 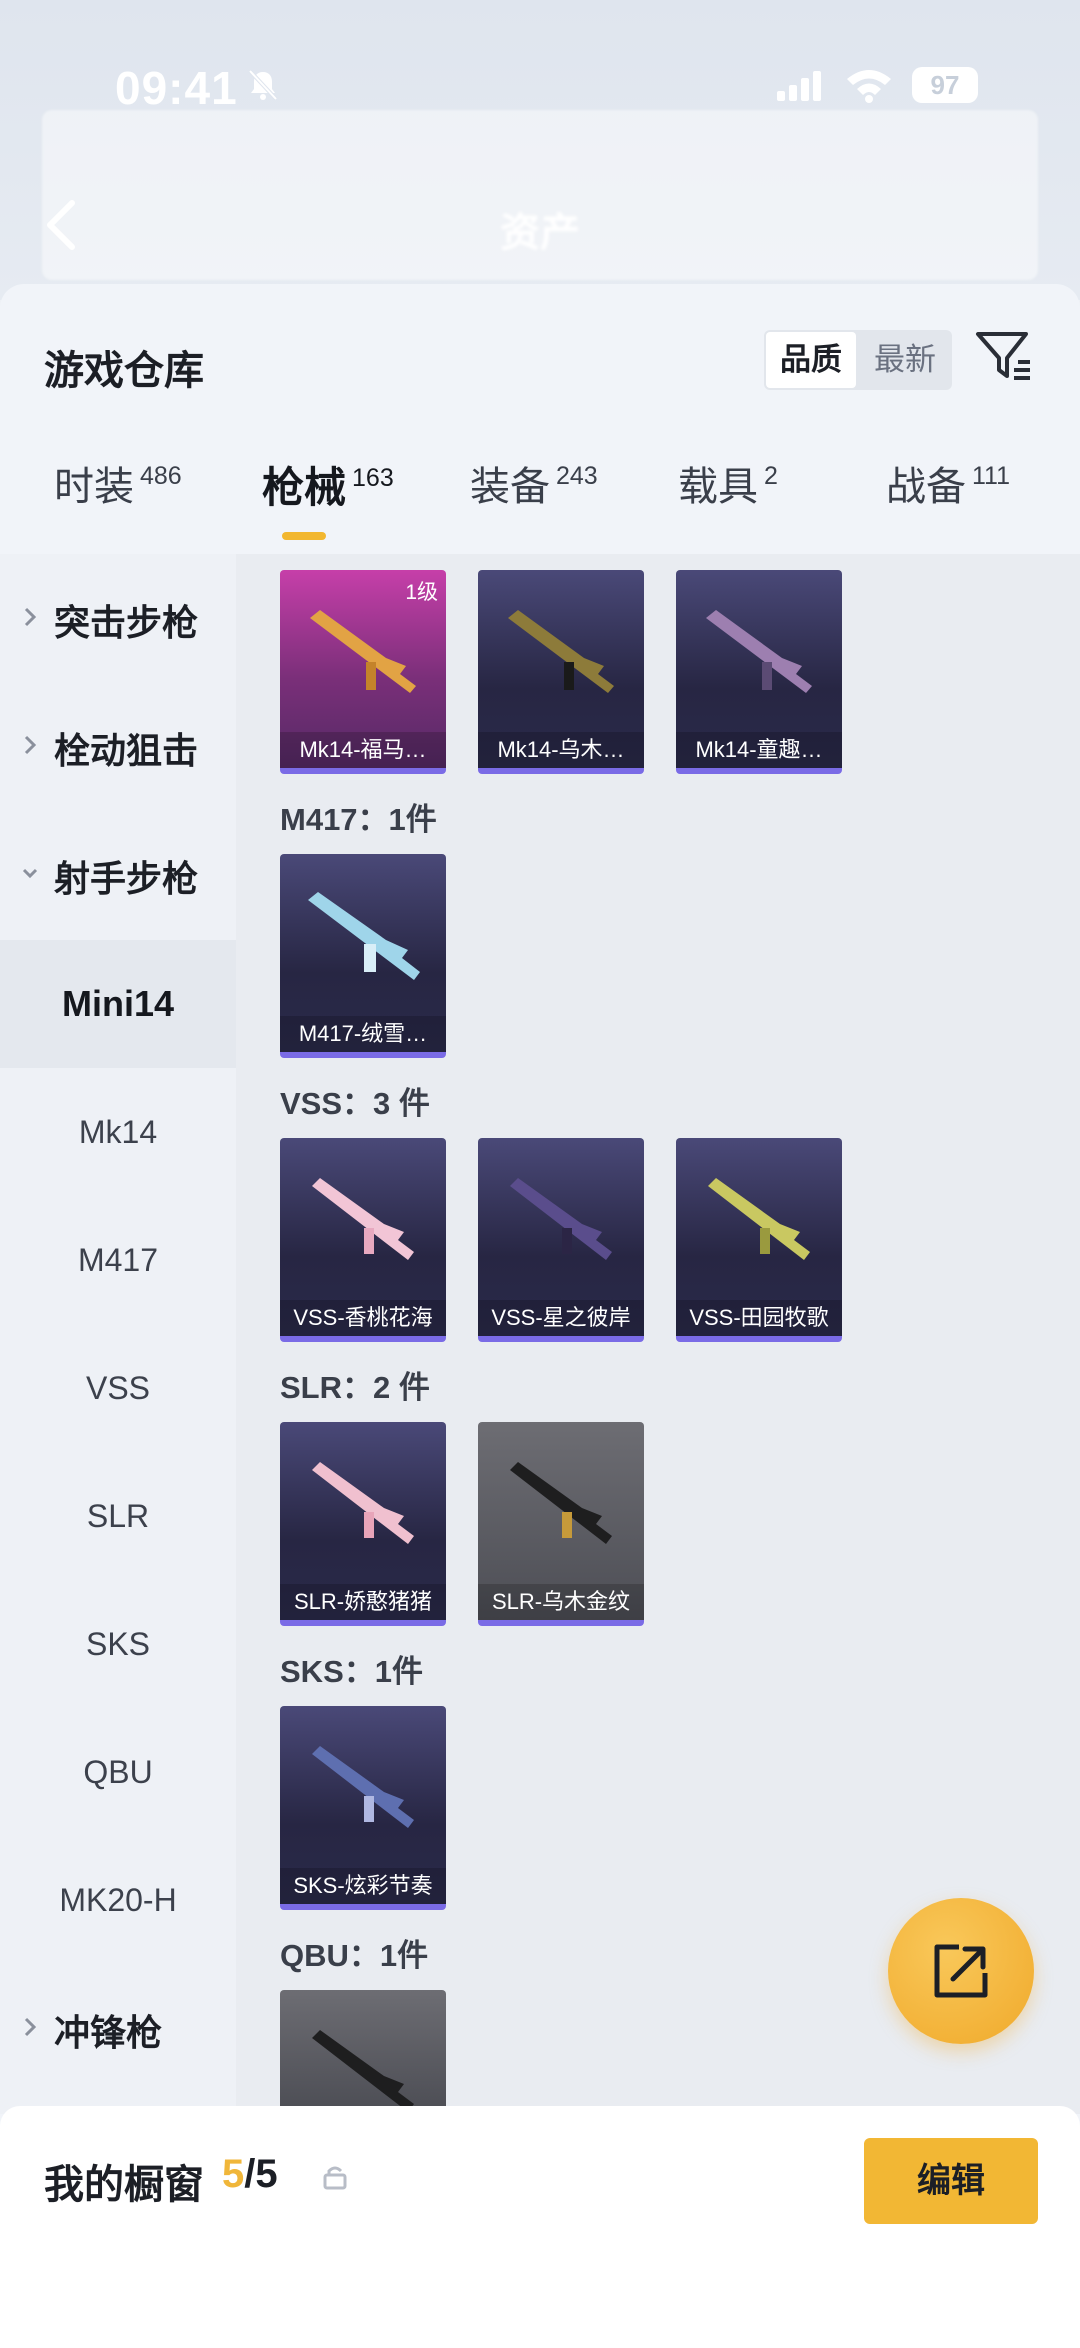 I want to click on tab-equipment: 装备 243, so click(x=534, y=504).